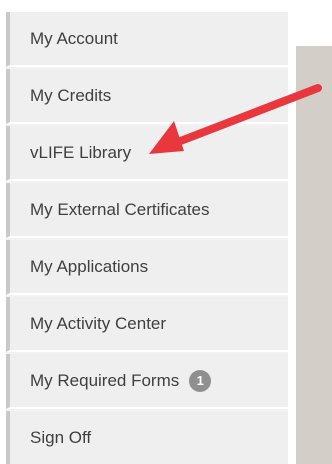 The image size is (332, 464). I want to click on menu-item-label: vLIFE Library, so click(81, 152).